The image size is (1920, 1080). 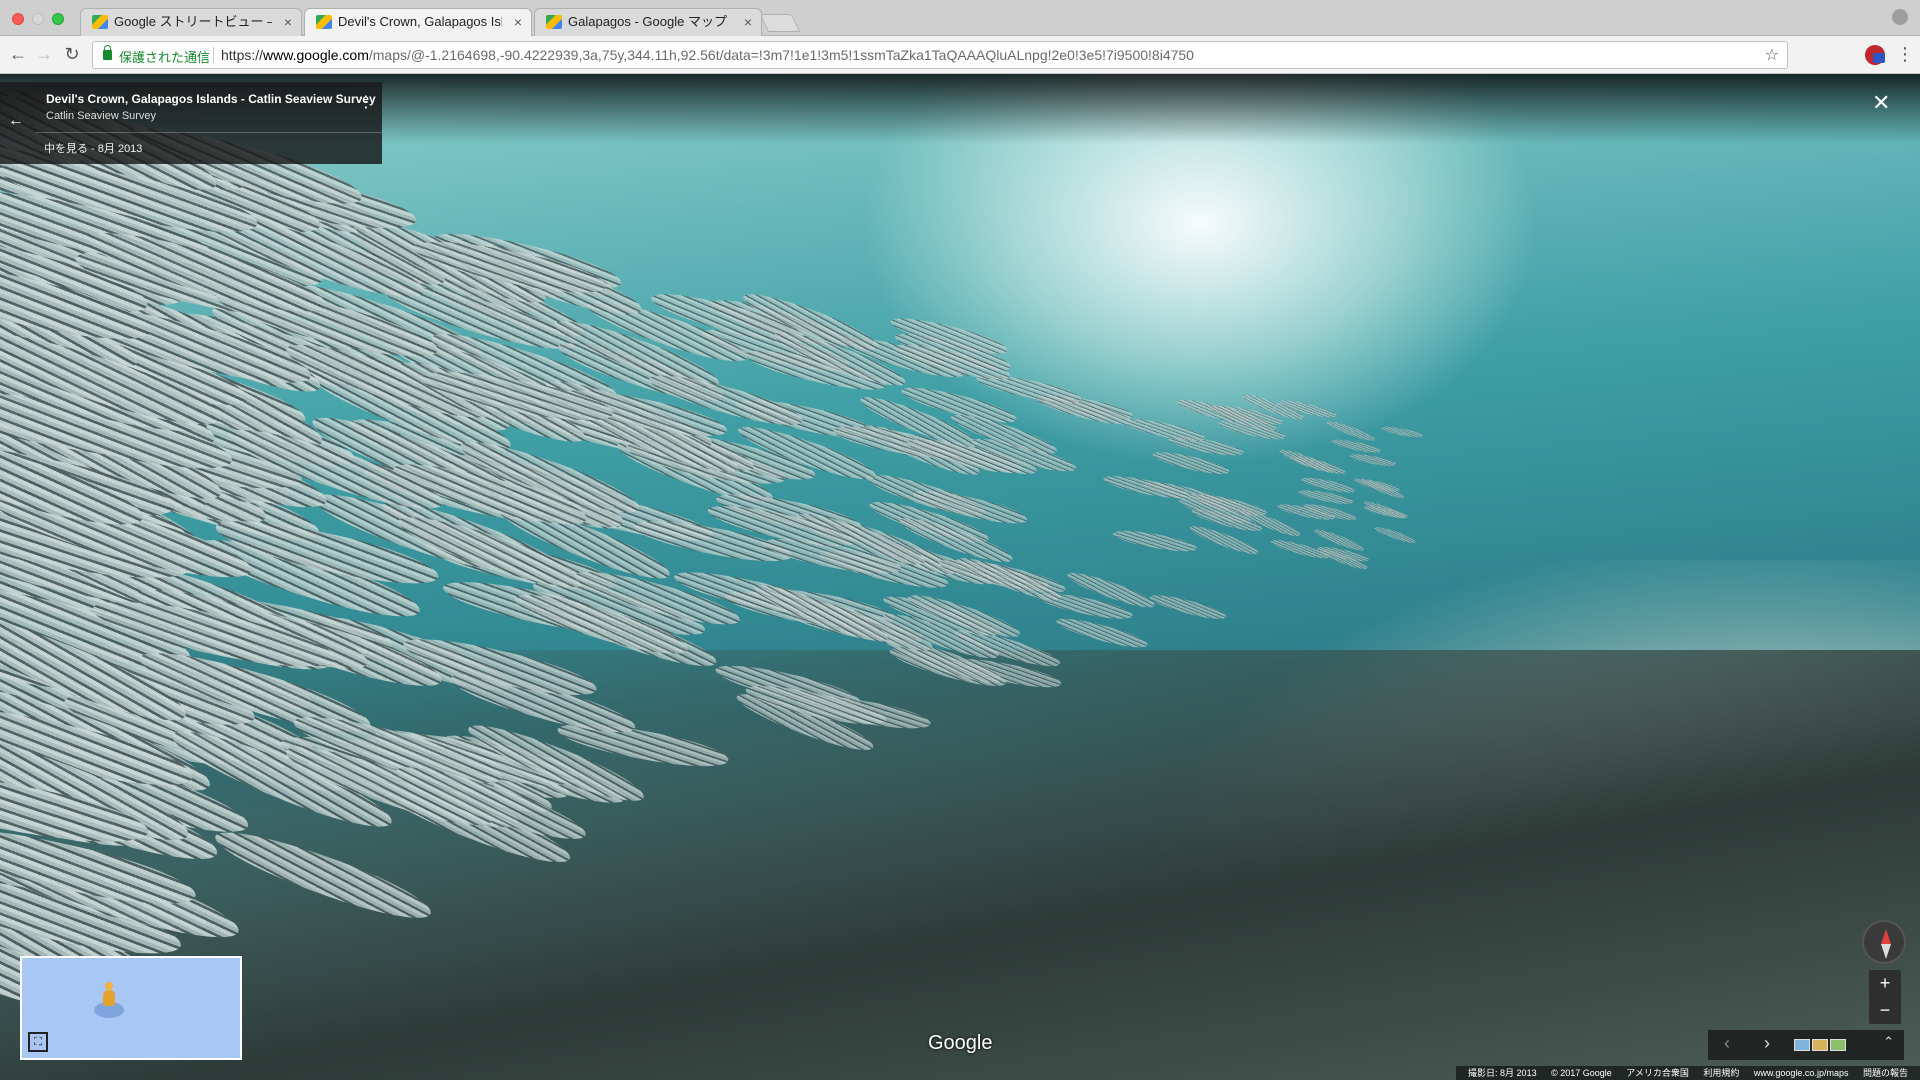 What do you see at coordinates (316, 55) in the screenshot?
I see `url-host: www.google.com` at bounding box center [316, 55].